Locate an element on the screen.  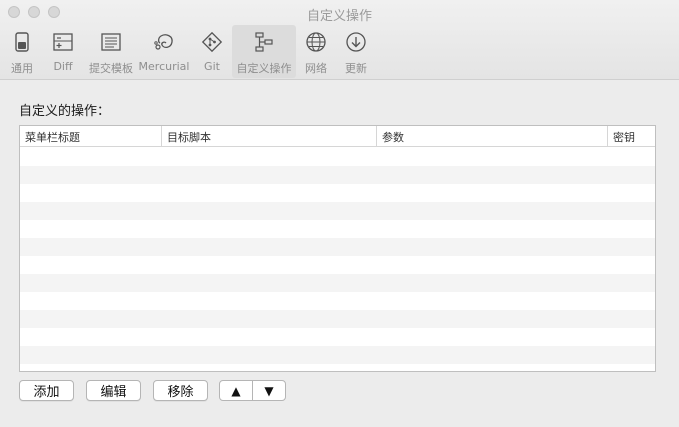
table-header: 菜单栏标题 目标脚本 参数 密钥 is located at coordinates (337, 136).